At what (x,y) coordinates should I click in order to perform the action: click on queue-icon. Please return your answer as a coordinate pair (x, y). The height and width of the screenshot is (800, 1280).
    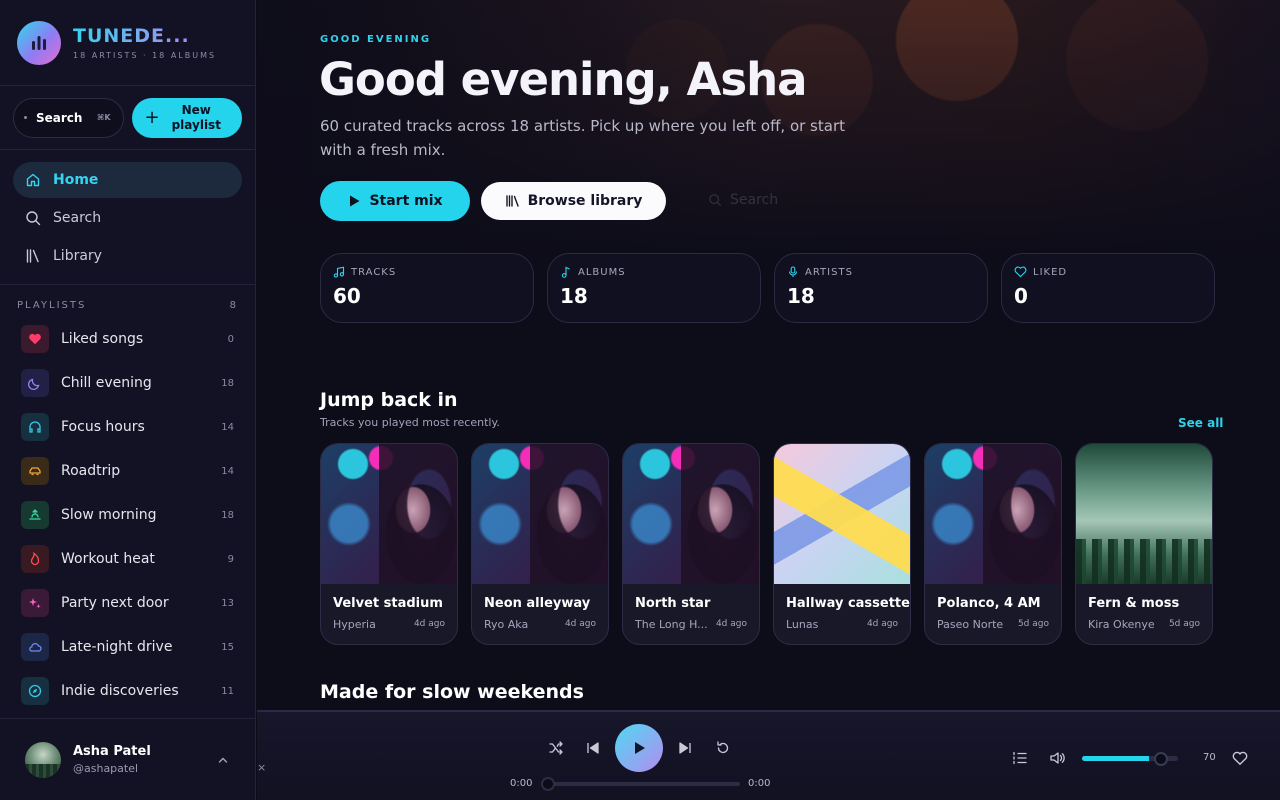
    Looking at the image, I should click on (1020, 758).